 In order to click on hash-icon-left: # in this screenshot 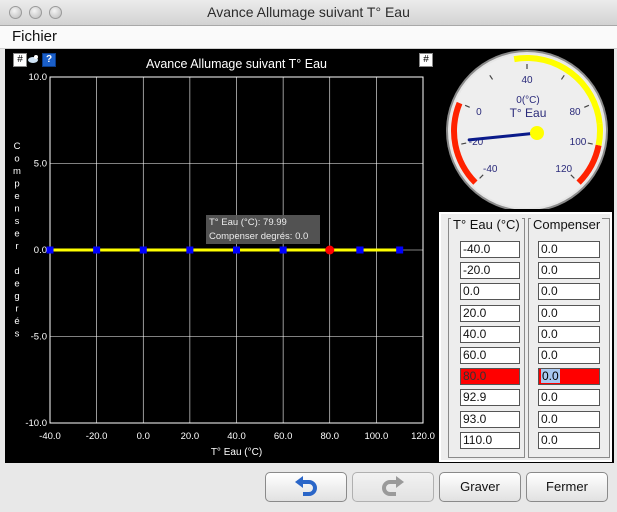, I will do `click(20, 60)`.